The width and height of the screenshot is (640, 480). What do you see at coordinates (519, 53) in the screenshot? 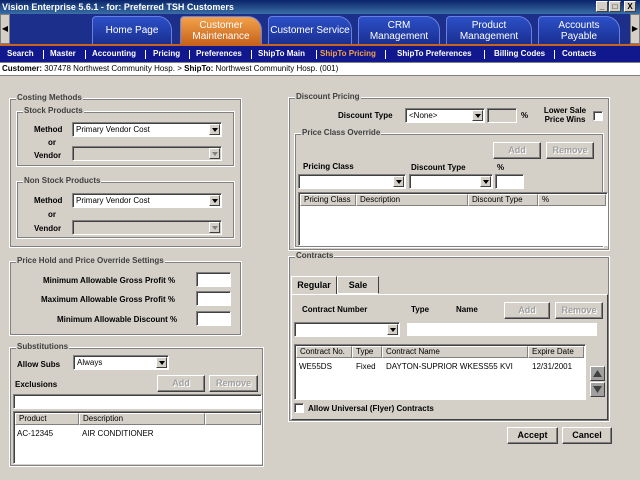
I see `menu-billing-codes: Billing Codes` at bounding box center [519, 53].